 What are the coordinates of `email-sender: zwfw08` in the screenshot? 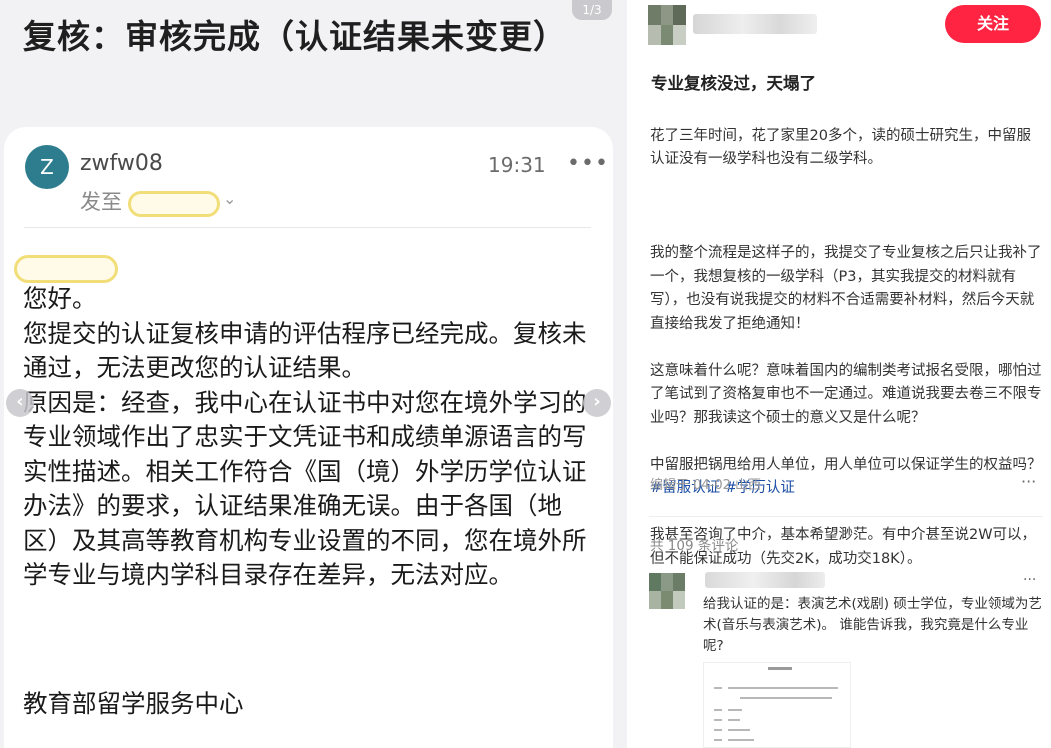 It's located at (121, 163).